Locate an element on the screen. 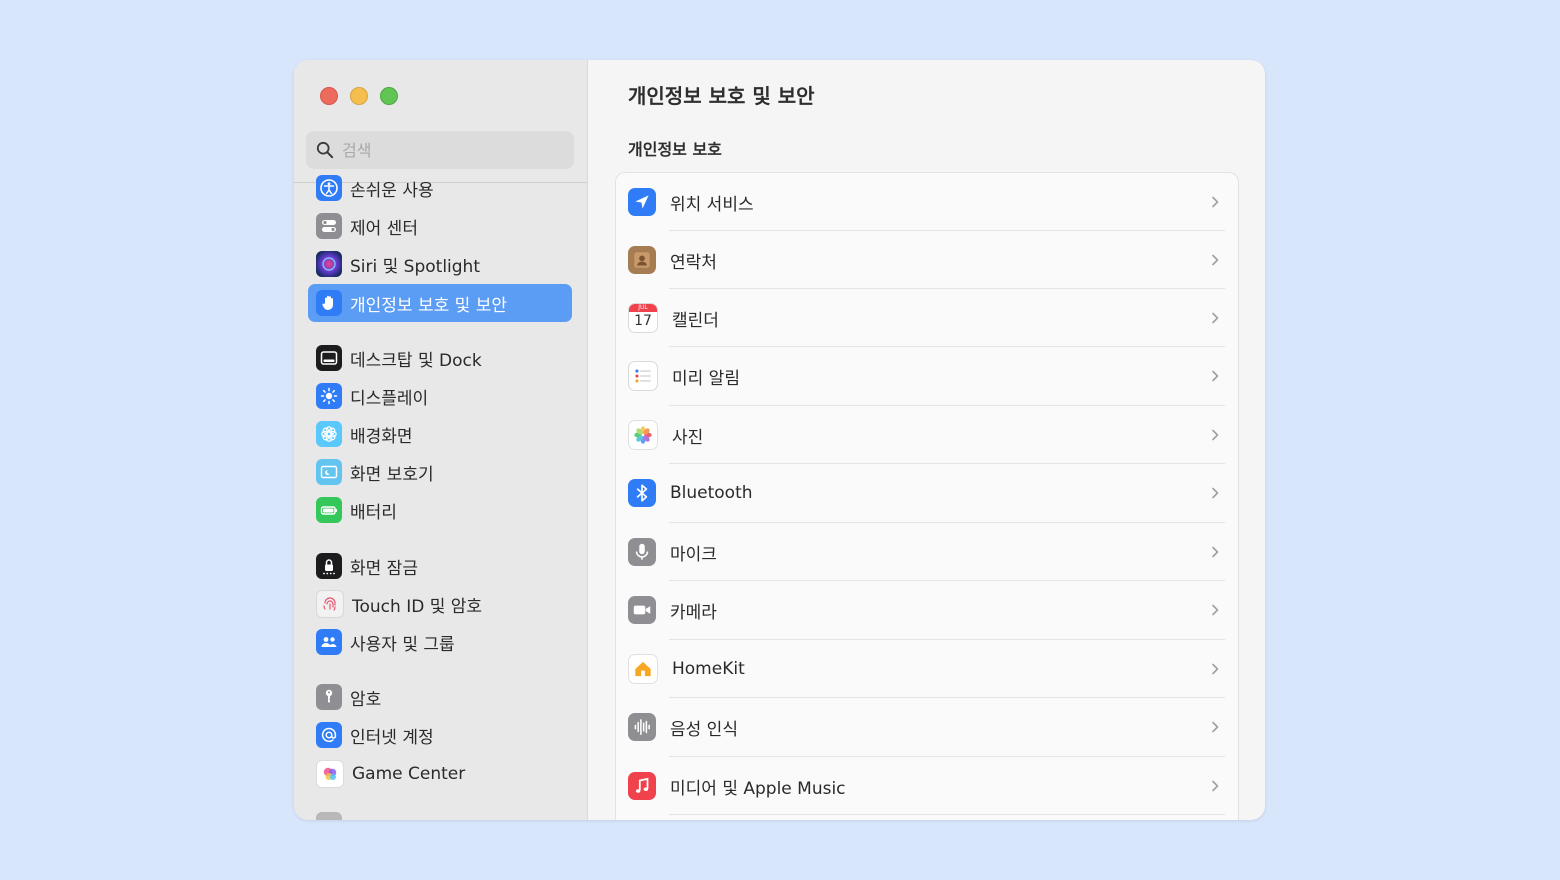  sidebar-next-item-icon is located at coordinates (329, 816).